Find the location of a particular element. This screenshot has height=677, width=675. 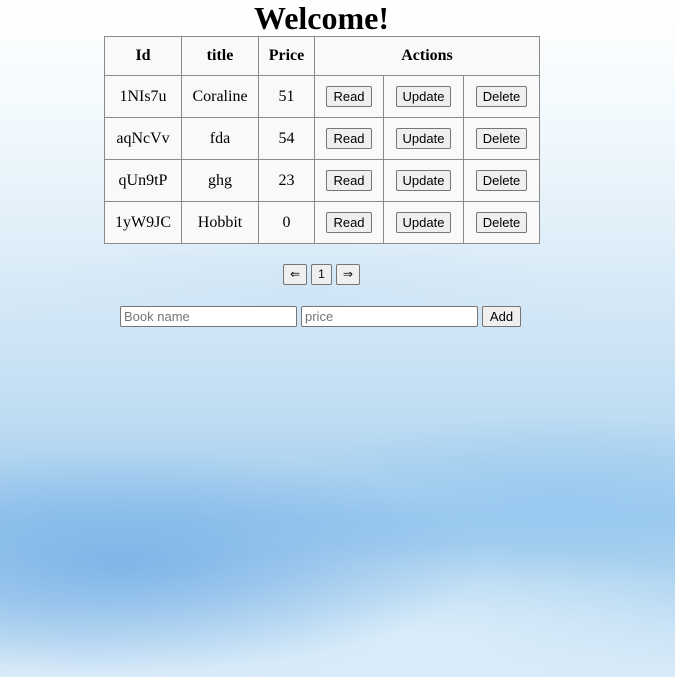

cell-id: 1yW9JC is located at coordinates (143, 222).